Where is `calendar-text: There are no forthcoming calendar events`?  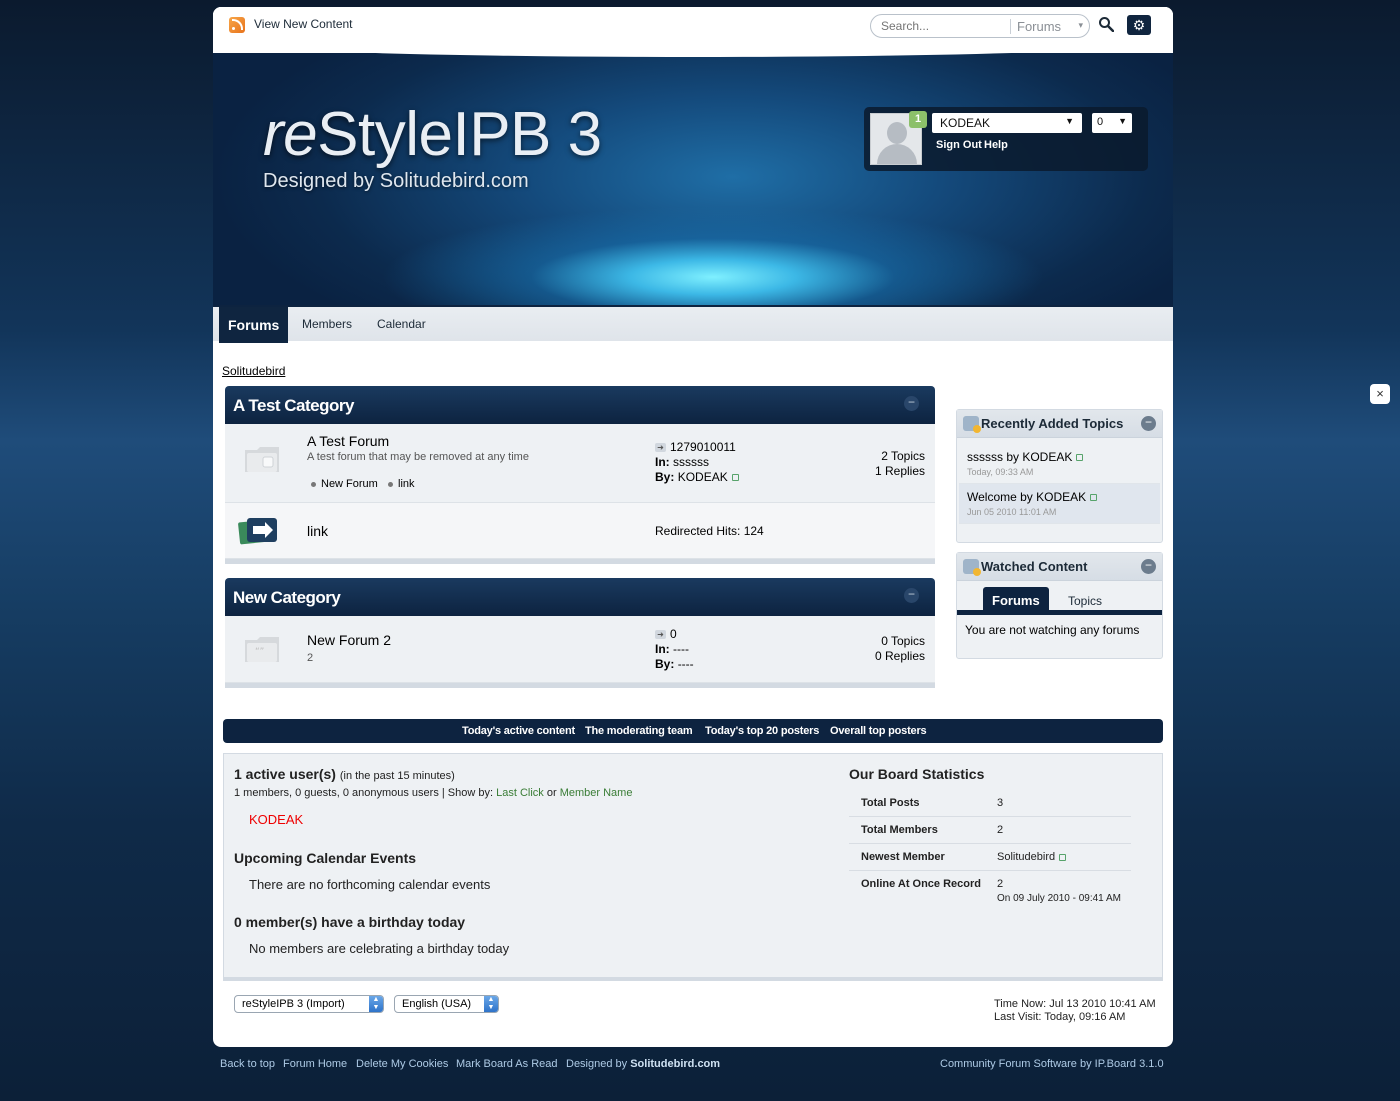
calendar-text: There are no forthcoming calendar events is located at coordinates (370, 884).